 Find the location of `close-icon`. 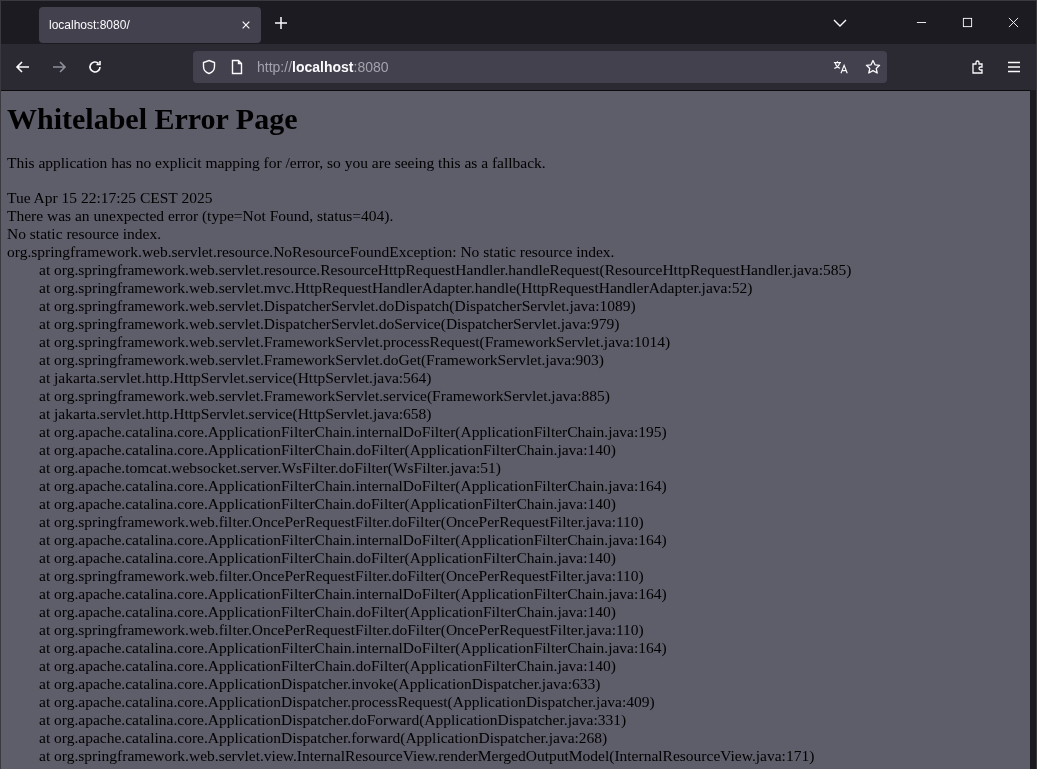

close-icon is located at coordinates (1013, 22).